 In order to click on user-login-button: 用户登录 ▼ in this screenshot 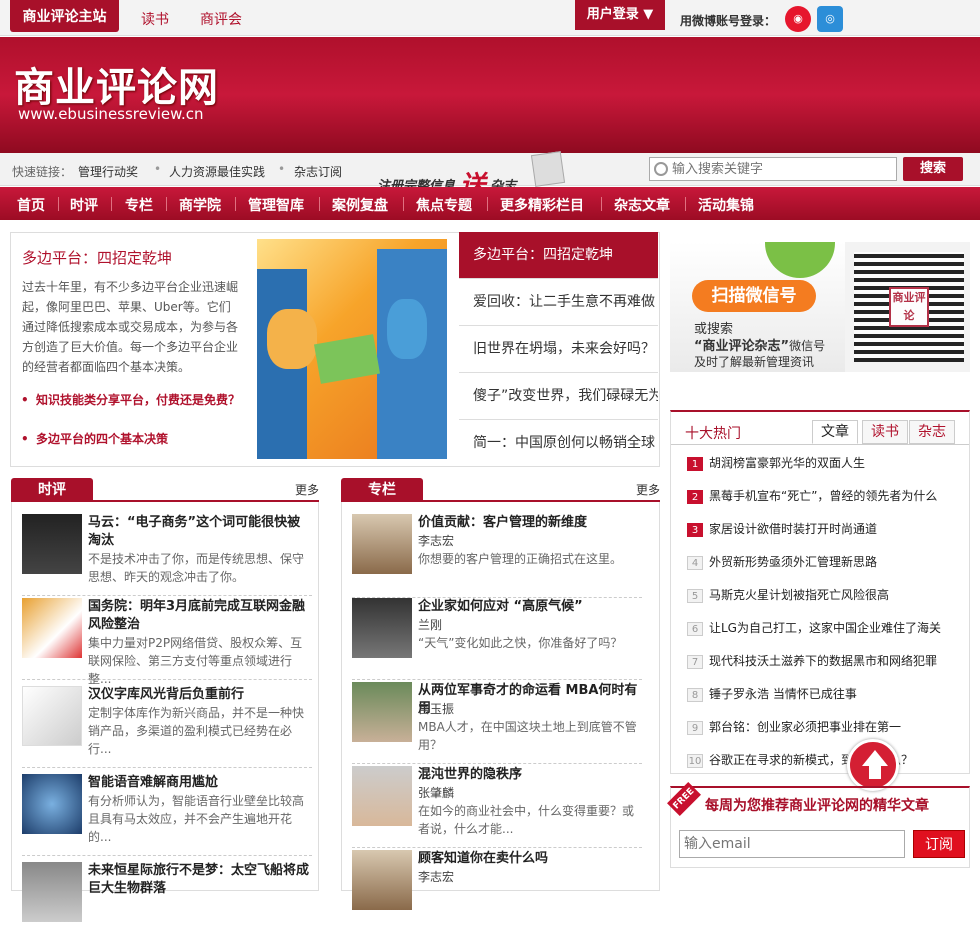, I will do `click(620, 15)`.